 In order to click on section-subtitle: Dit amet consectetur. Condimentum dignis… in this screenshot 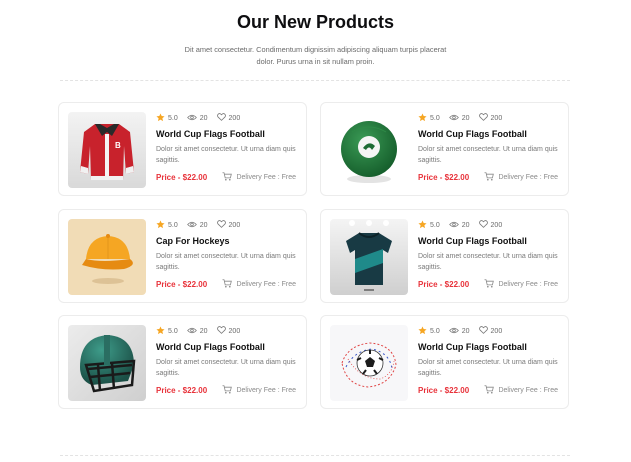, I will do `click(315, 55)`.